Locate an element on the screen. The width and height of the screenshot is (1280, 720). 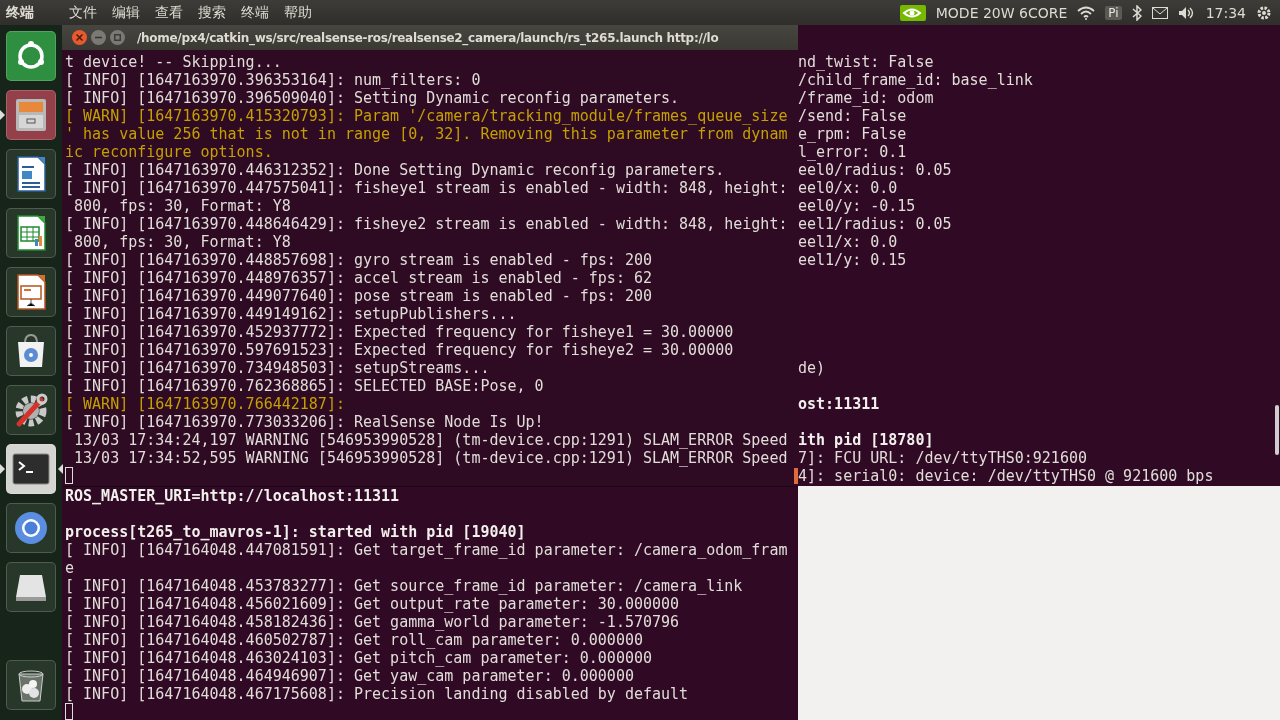
terminal-line: [ INFO] [1647164048.463024103]: Get pitch_cam parameter: 0.000000 is located at coordinates (358, 658).